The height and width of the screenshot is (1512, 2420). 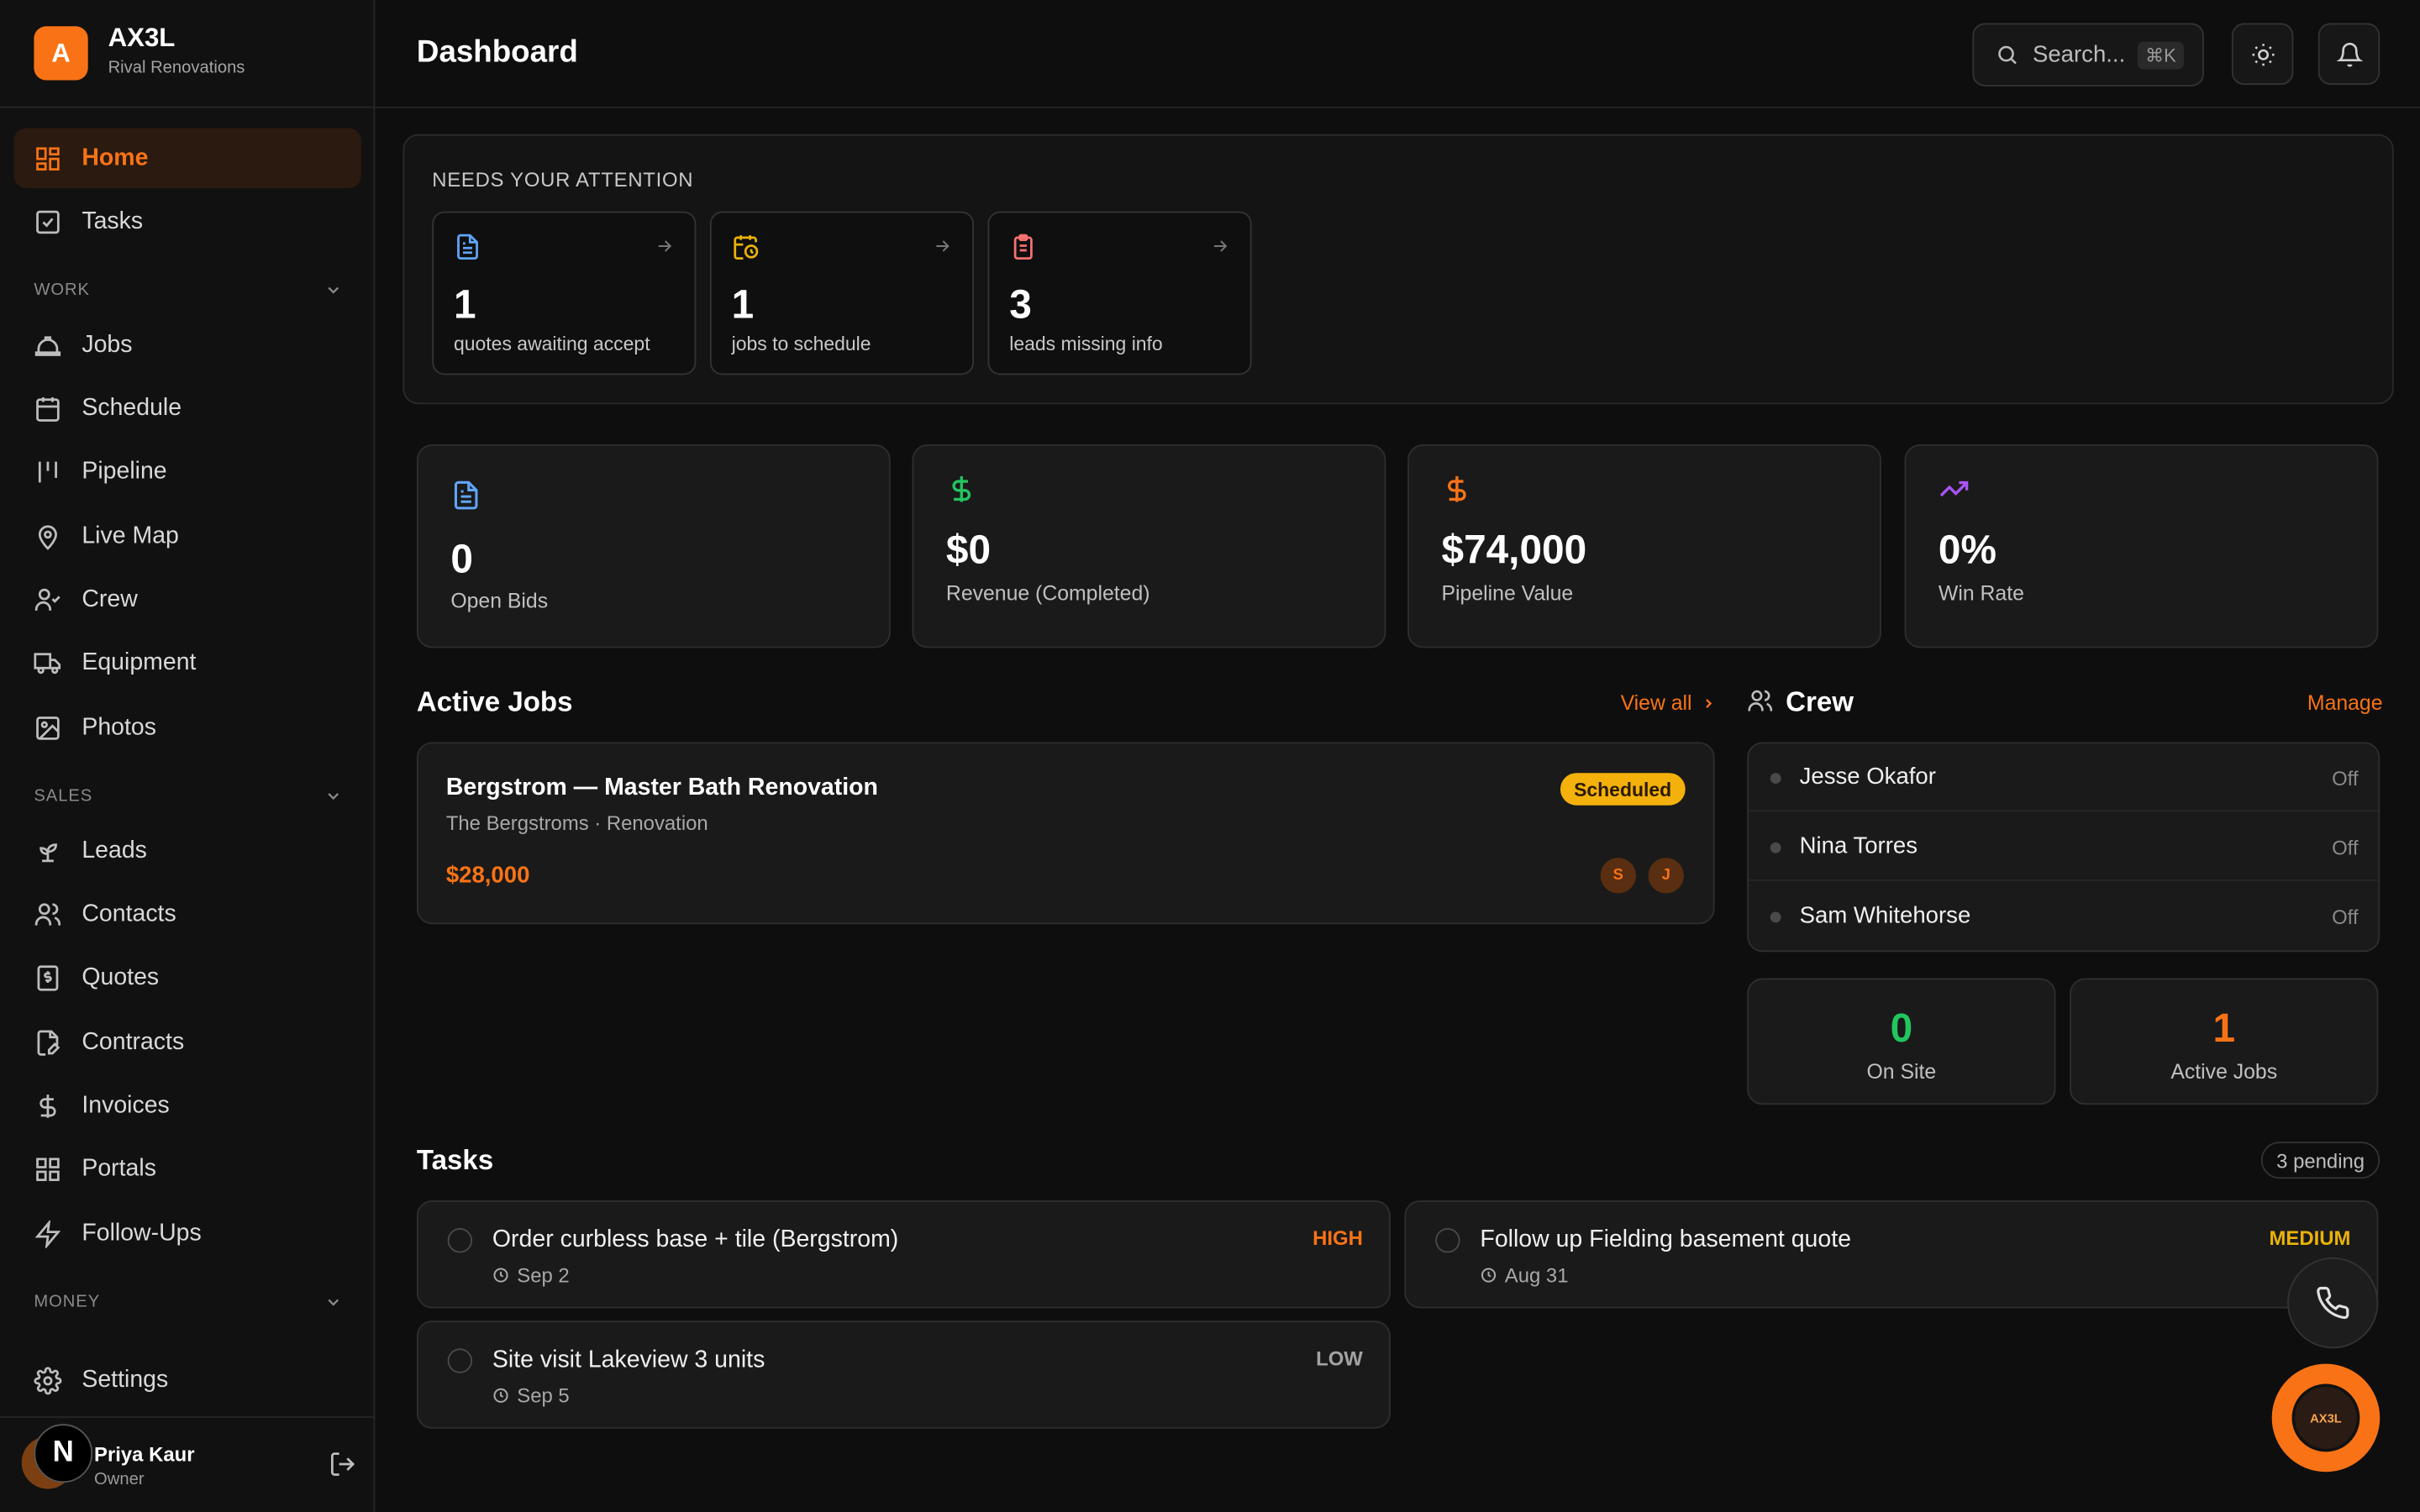 I want to click on list-item: Sam Whitehorse Off, so click(x=2063, y=917).